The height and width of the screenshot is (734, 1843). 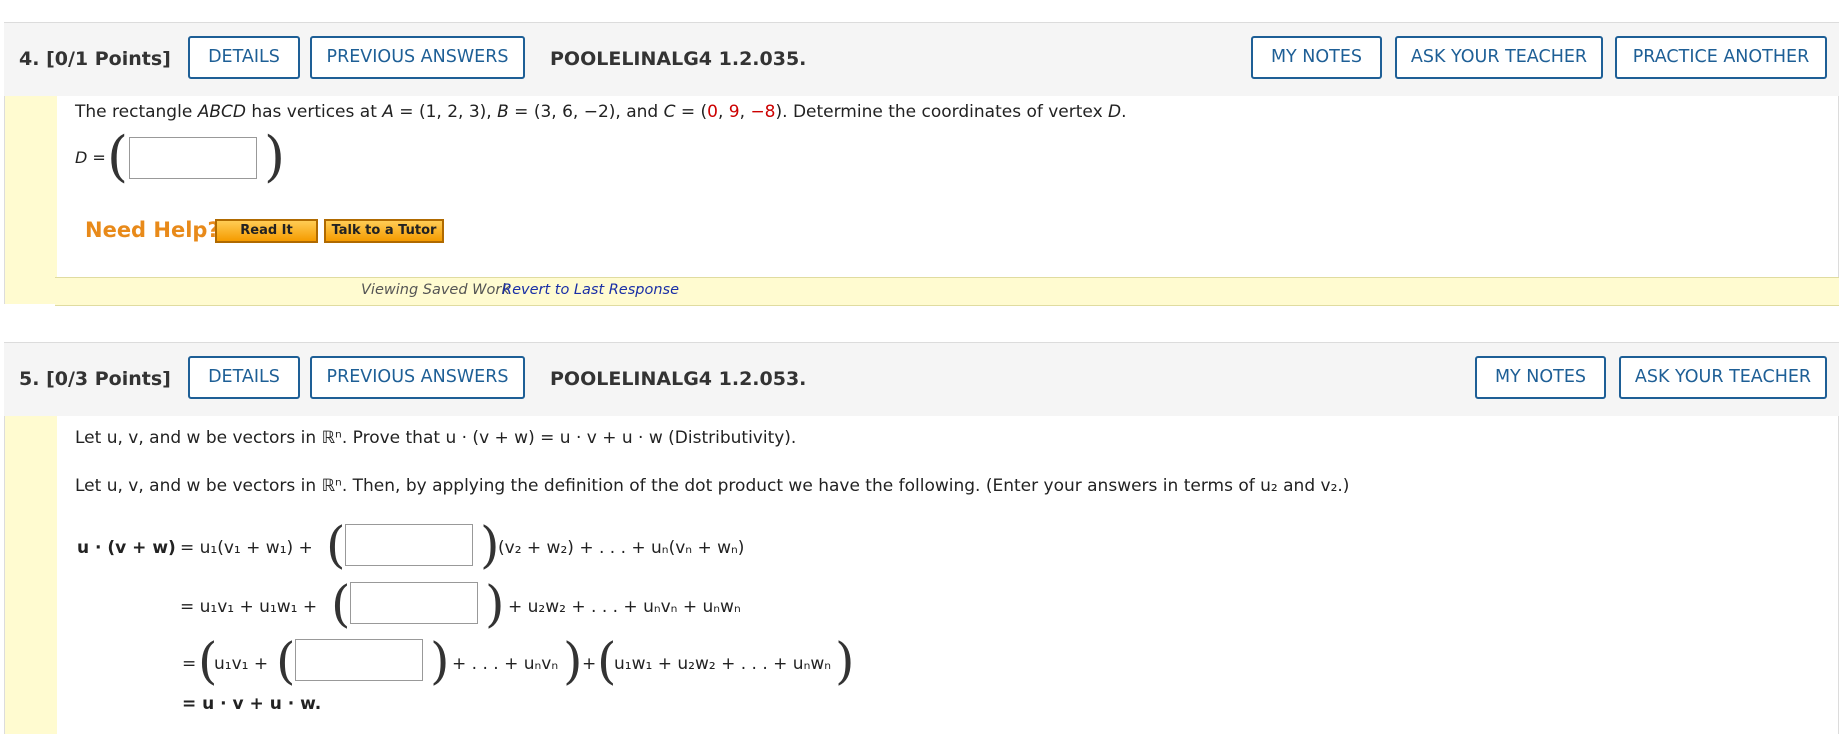 I want to click on need-help-label: Need Help?, so click(x=152, y=230).